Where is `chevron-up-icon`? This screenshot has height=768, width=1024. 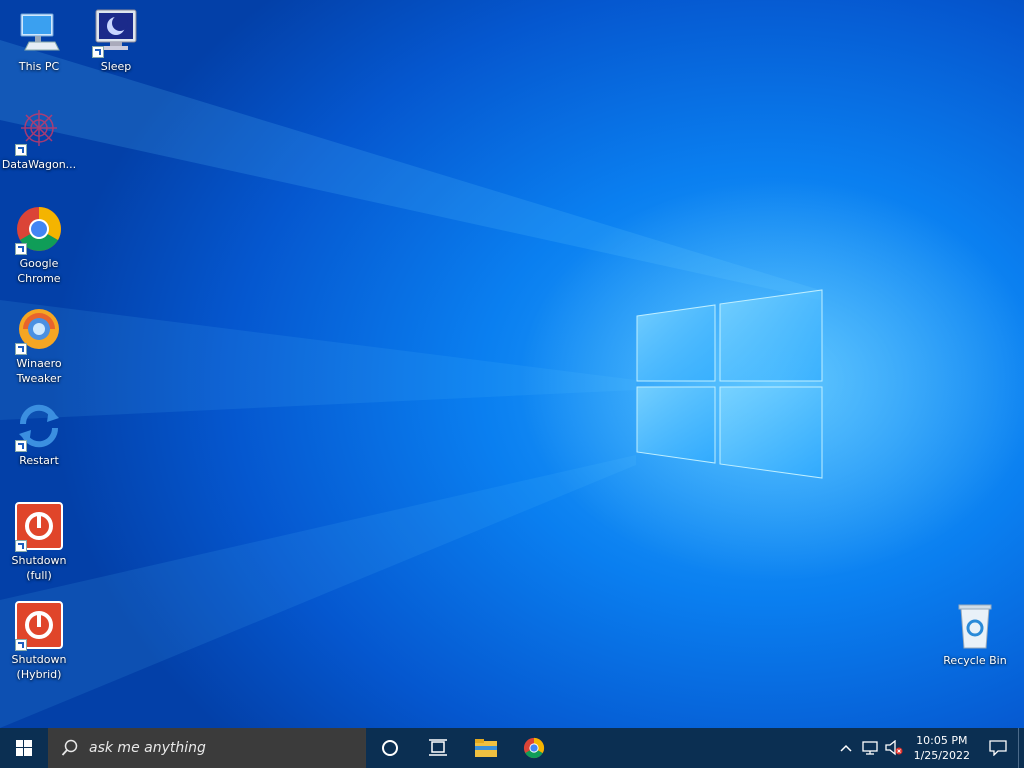
chevron-up-icon is located at coordinates (846, 748).